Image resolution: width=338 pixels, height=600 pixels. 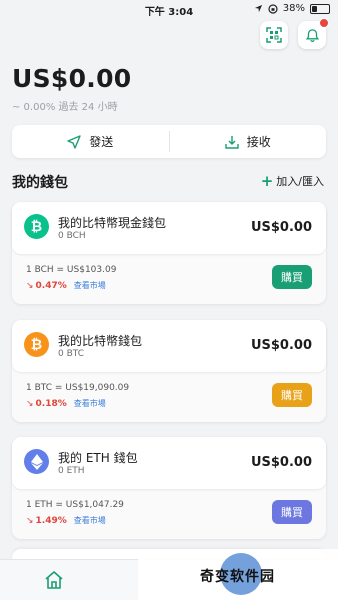 I want to click on receive-button: 接收, so click(x=248, y=141).